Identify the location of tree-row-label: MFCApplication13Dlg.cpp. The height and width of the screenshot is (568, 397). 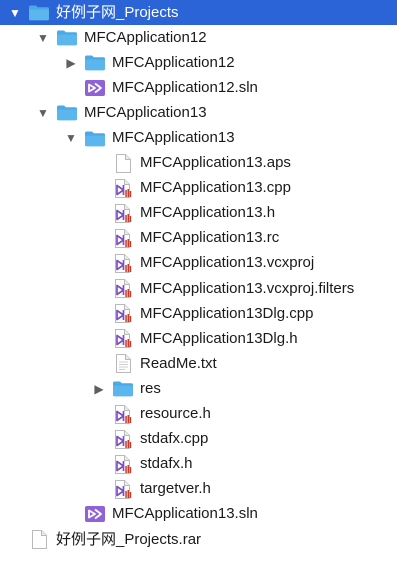
(227, 313).